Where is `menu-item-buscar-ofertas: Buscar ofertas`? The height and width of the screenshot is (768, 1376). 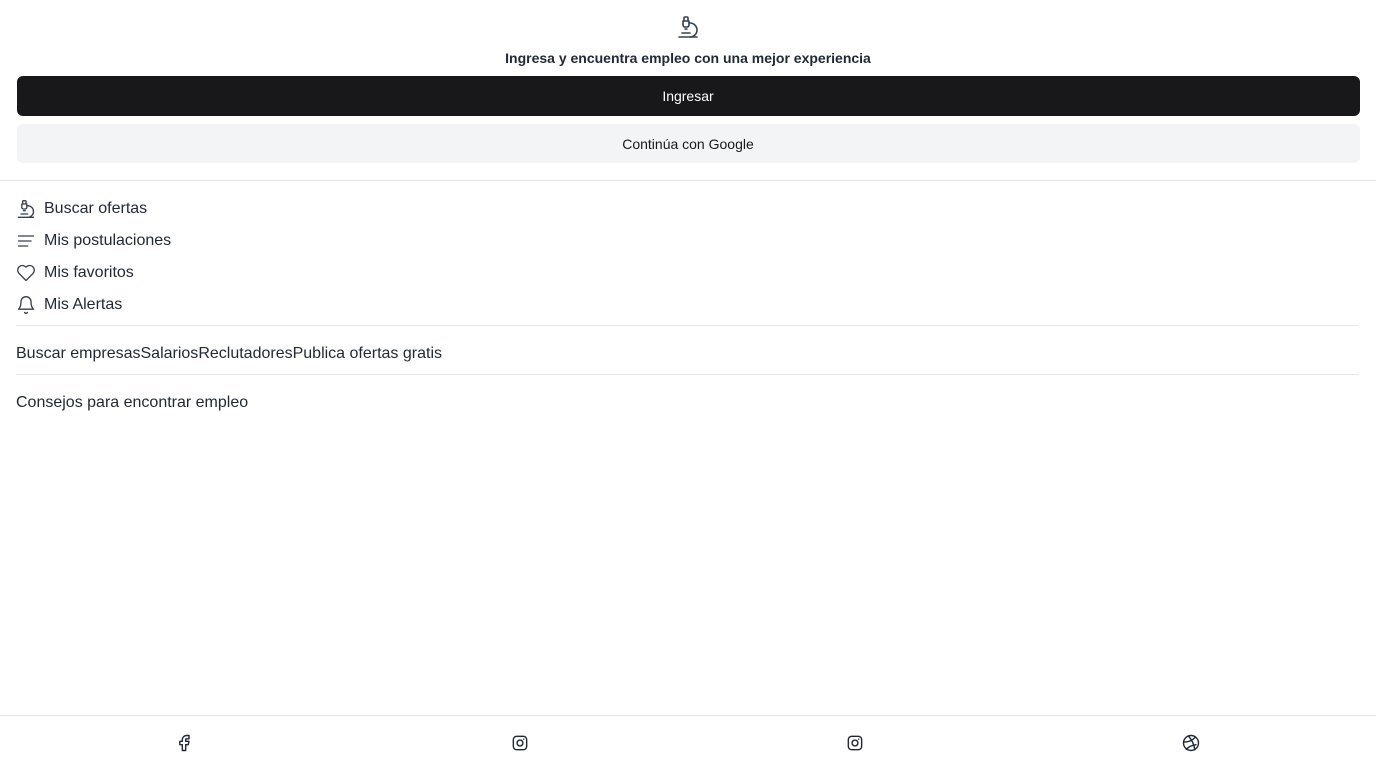 menu-item-buscar-ofertas: Buscar ofertas is located at coordinates (687, 209).